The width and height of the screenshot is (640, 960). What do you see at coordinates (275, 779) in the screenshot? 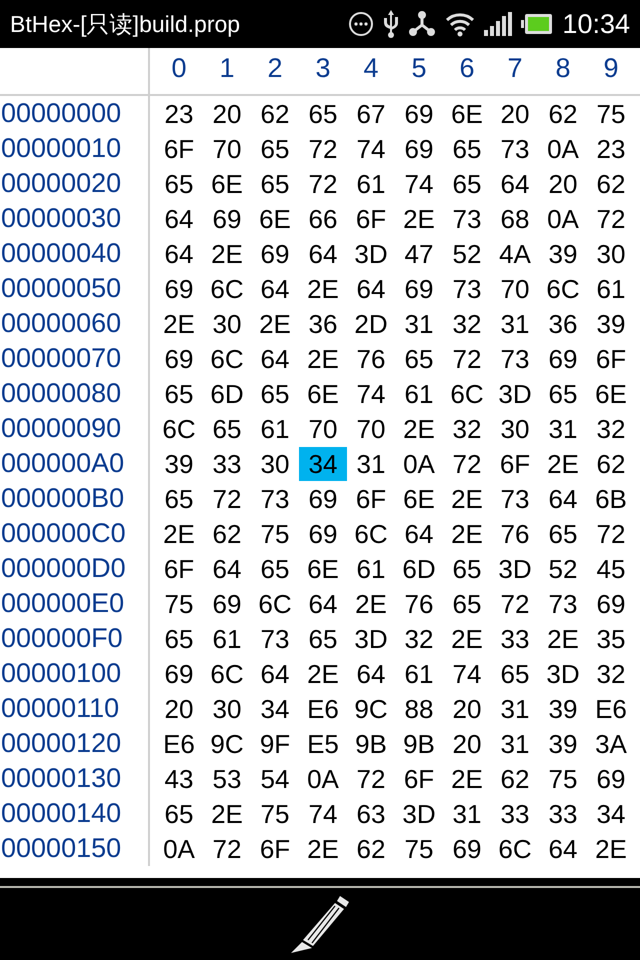
I see `hex-cell: 54` at bounding box center [275, 779].